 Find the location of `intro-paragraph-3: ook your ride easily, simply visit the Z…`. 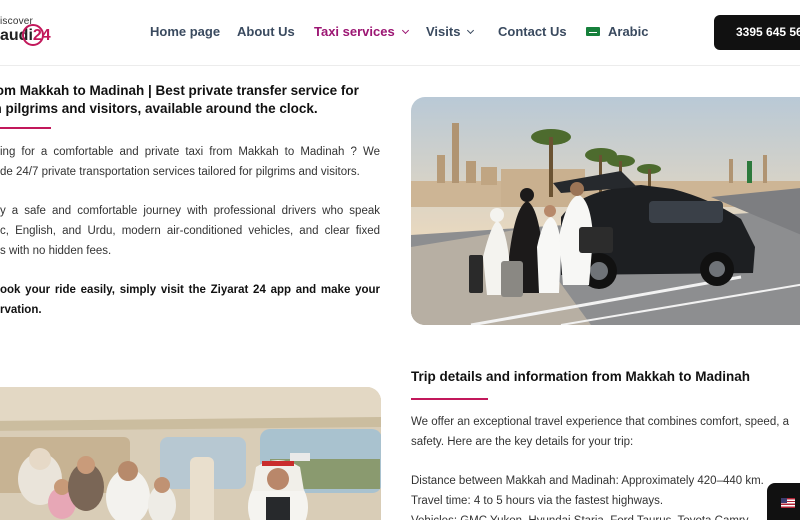

intro-paragraph-3: ook your ride easily, simply visit the Z… is located at coordinates (190, 300).